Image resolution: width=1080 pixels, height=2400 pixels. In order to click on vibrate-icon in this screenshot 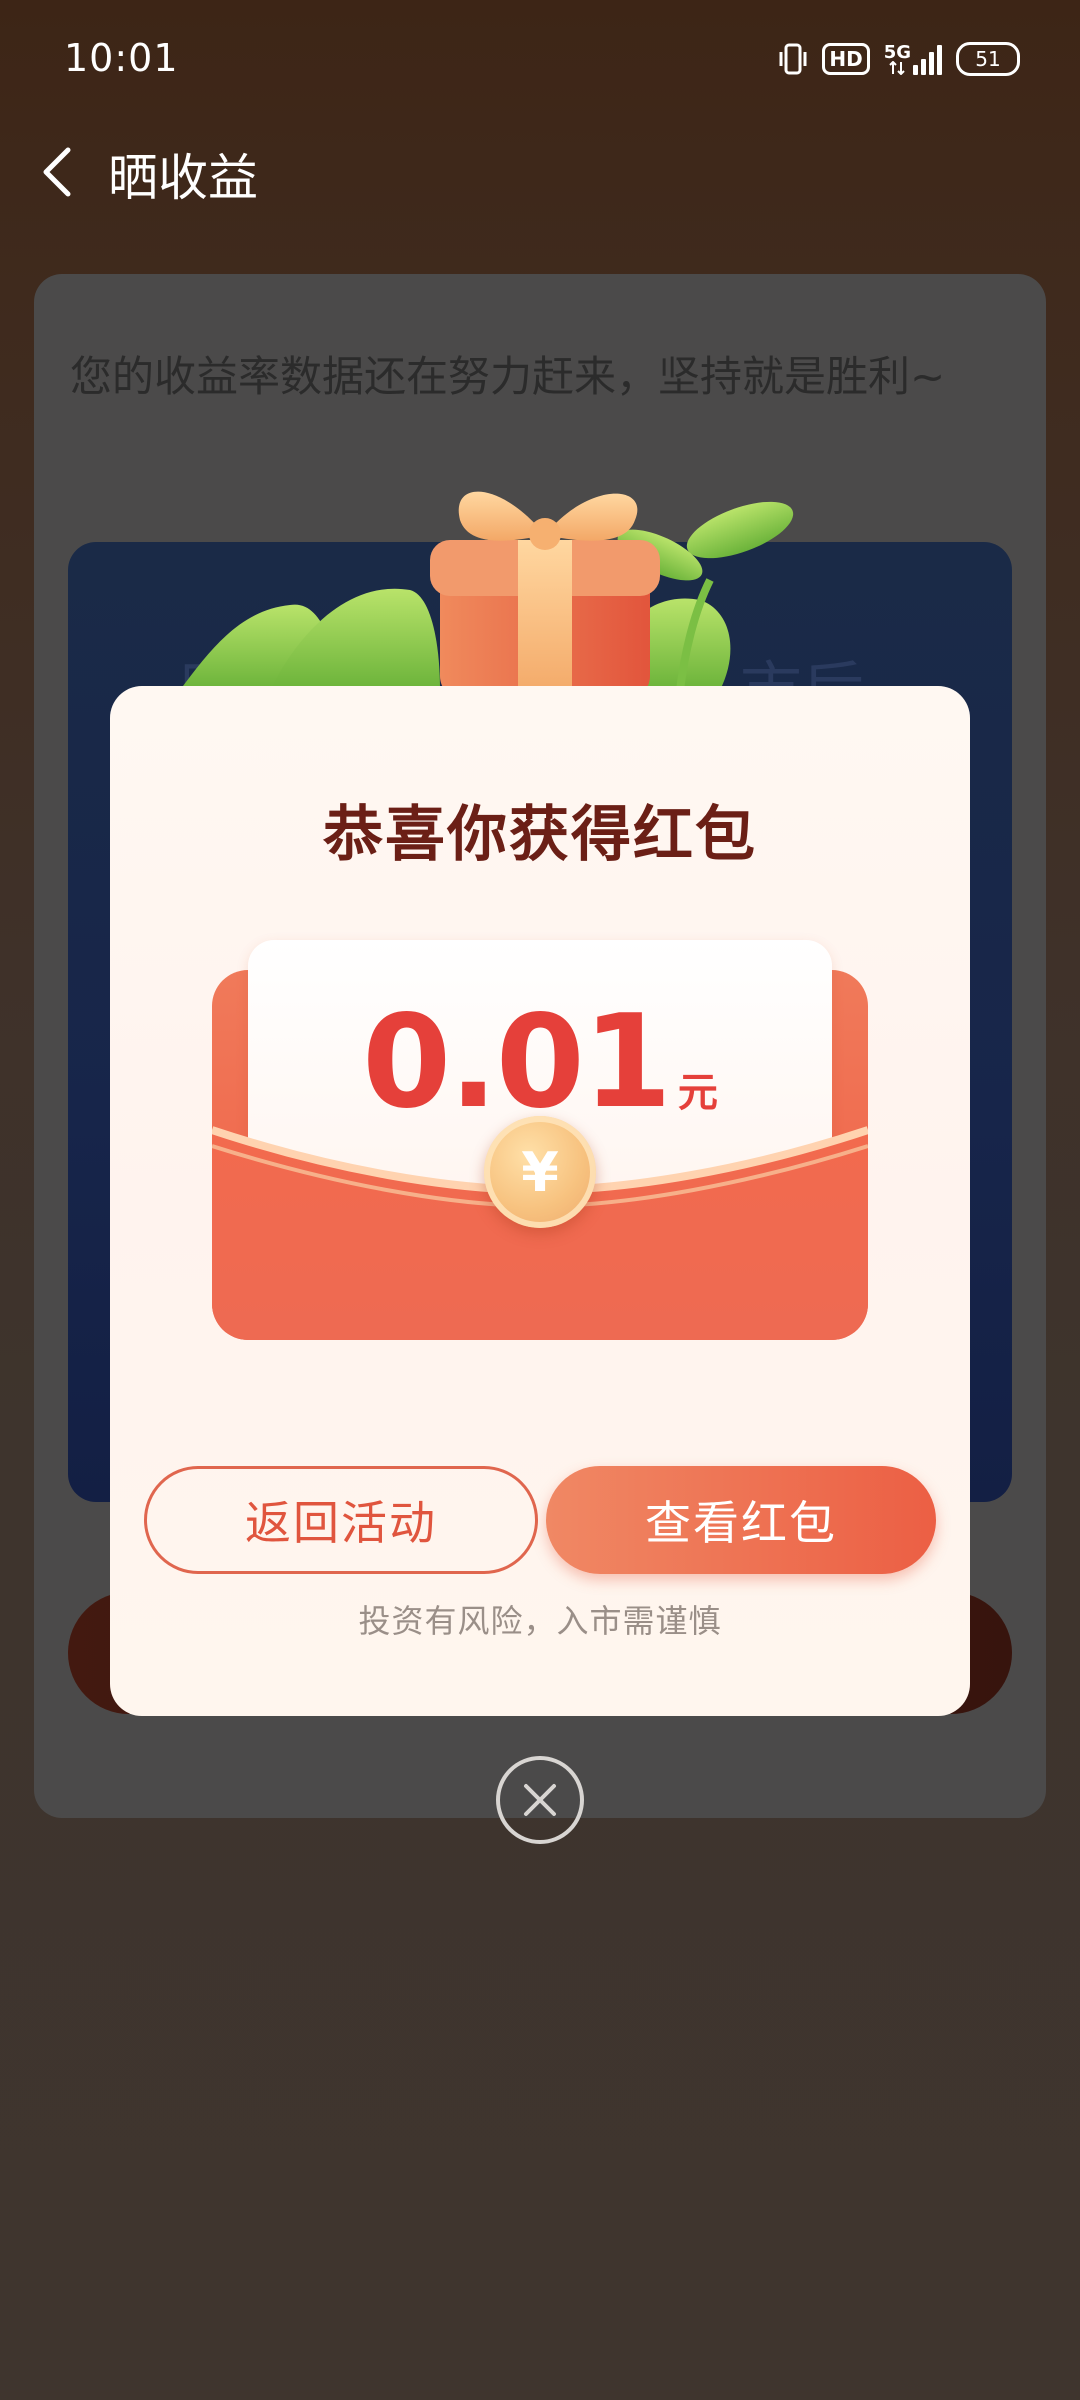, I will do `click(793, 59)`.